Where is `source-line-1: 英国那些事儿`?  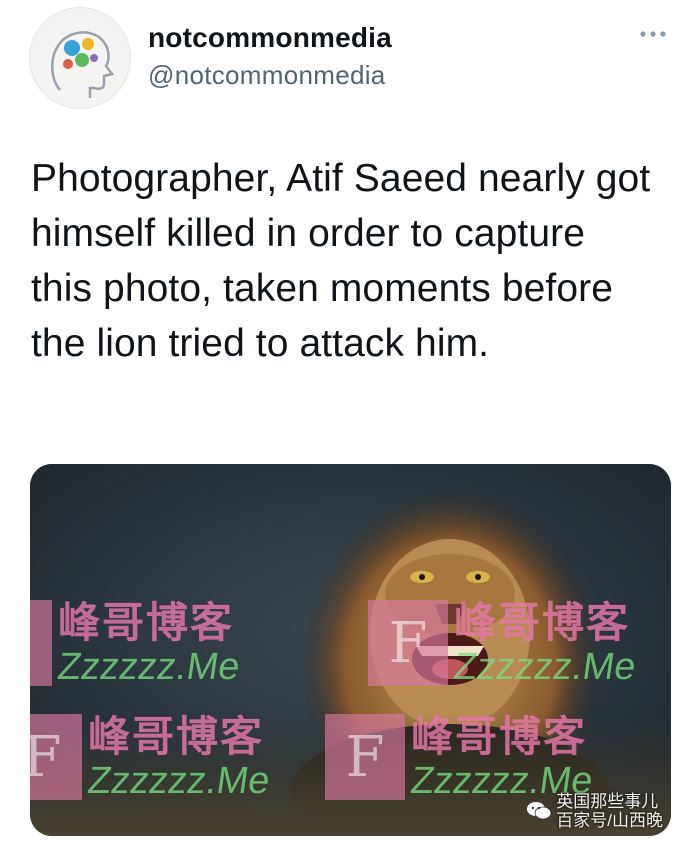
source-line-1: 英国那些事儿 is located at coordinates (607, 801).